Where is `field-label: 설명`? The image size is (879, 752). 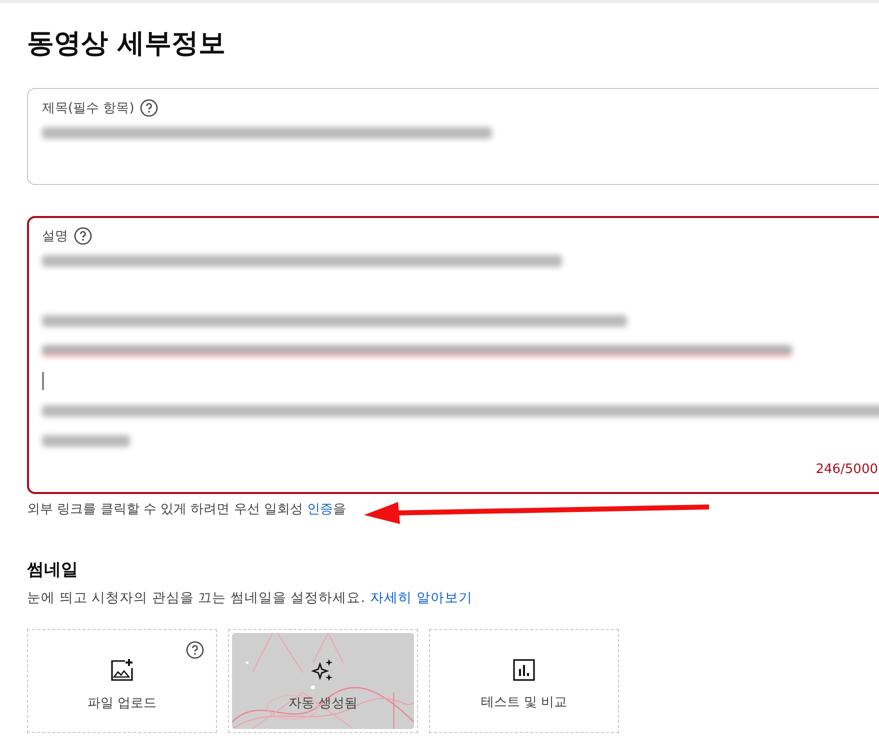
field-label: 설명 is located at coordinates (55, 236).